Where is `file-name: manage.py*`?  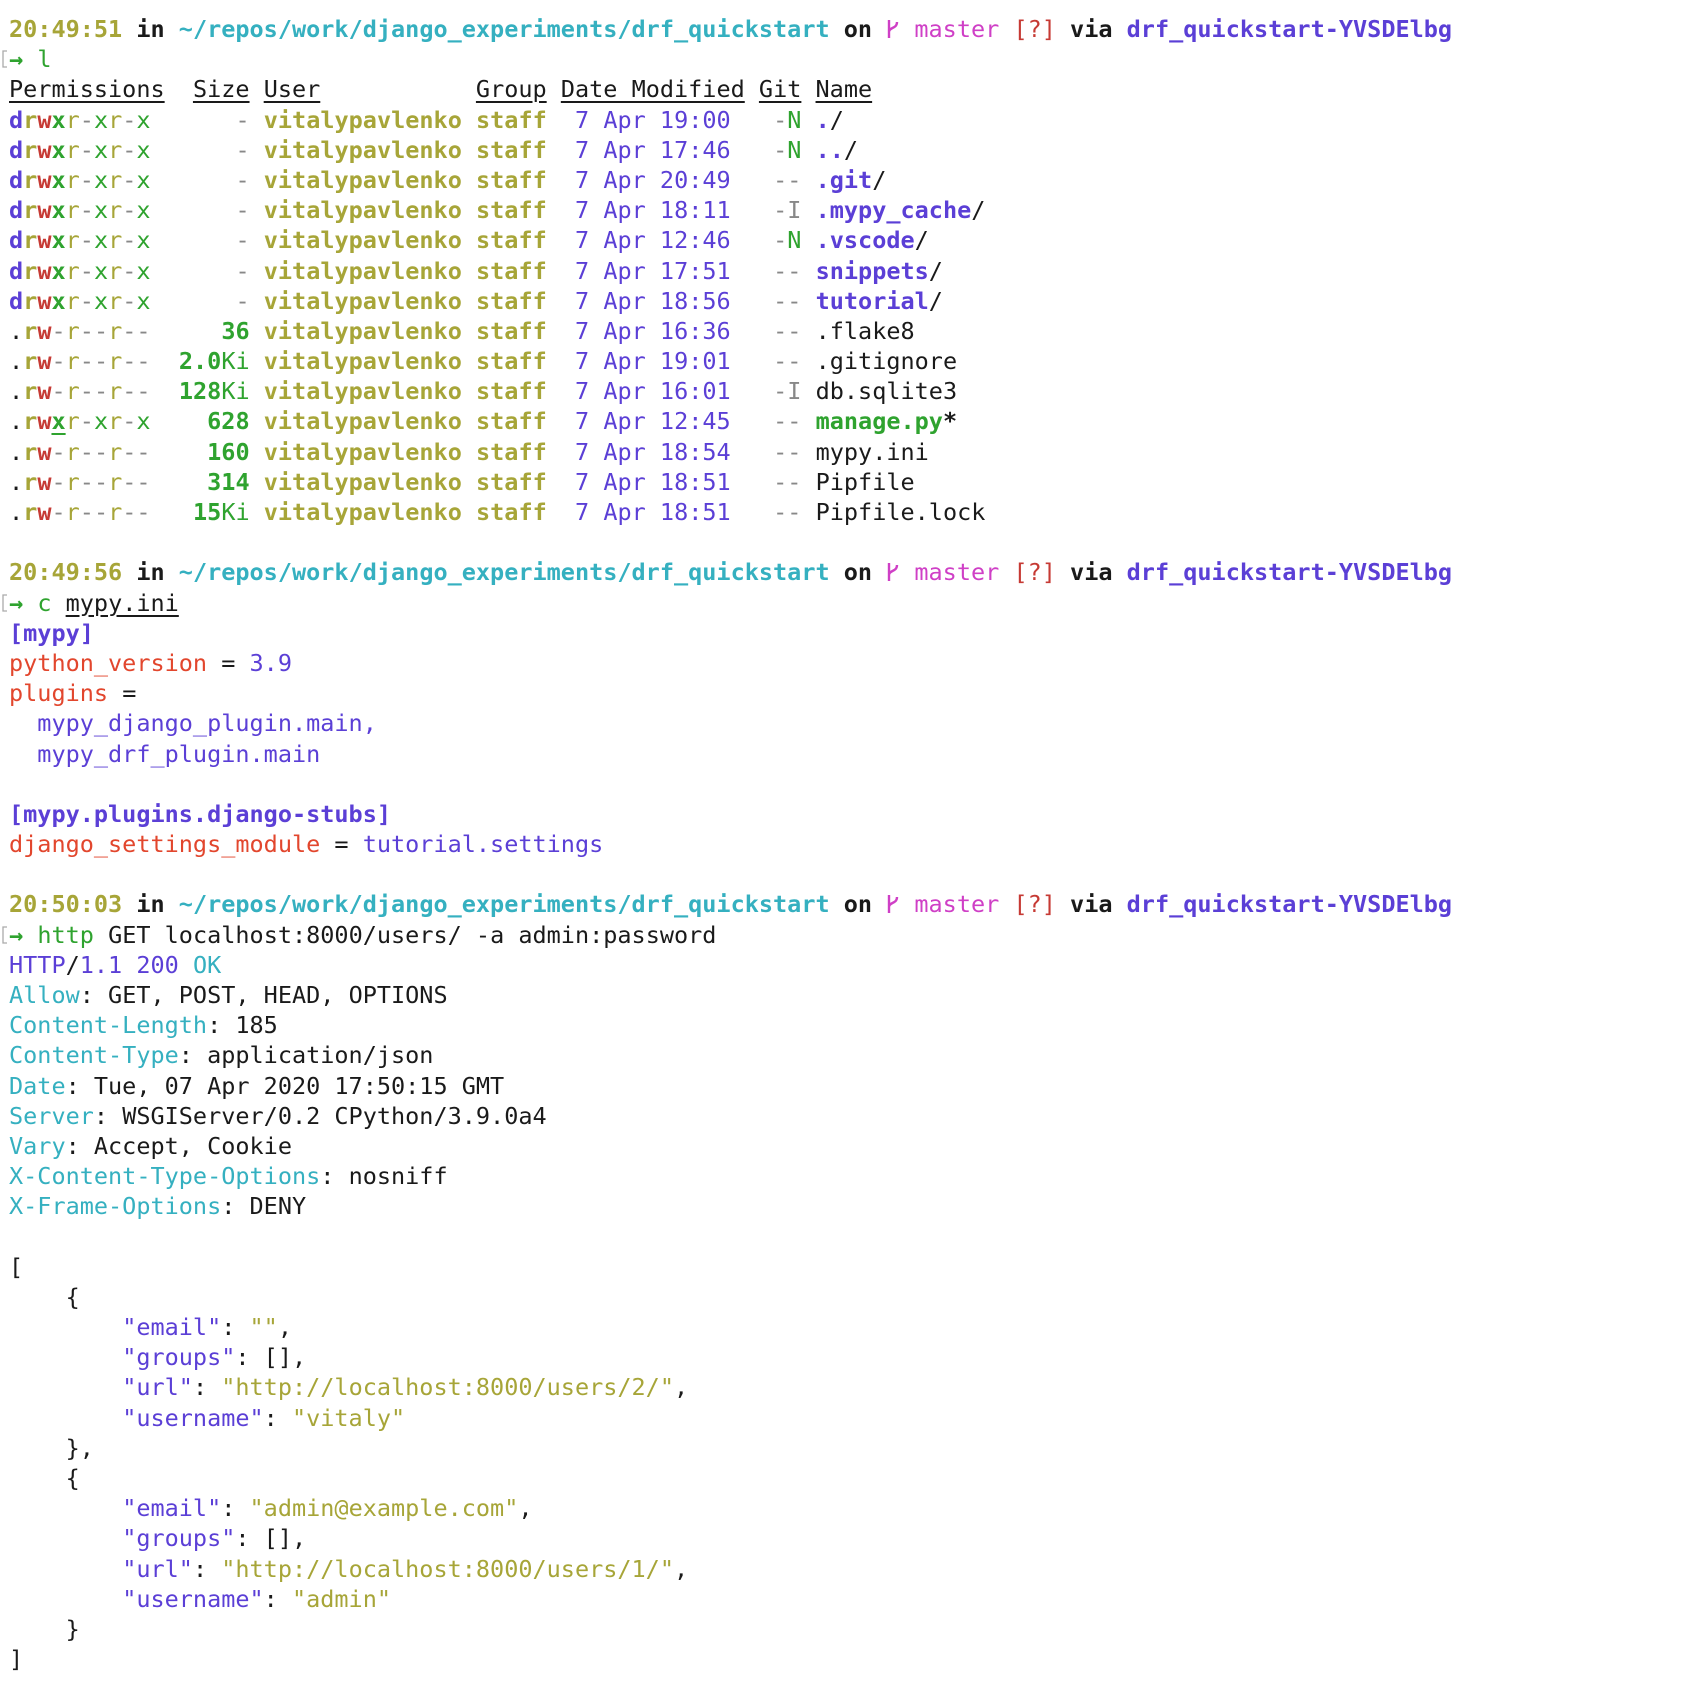 file-name: manage.py* is located at coordinates (887, 421).